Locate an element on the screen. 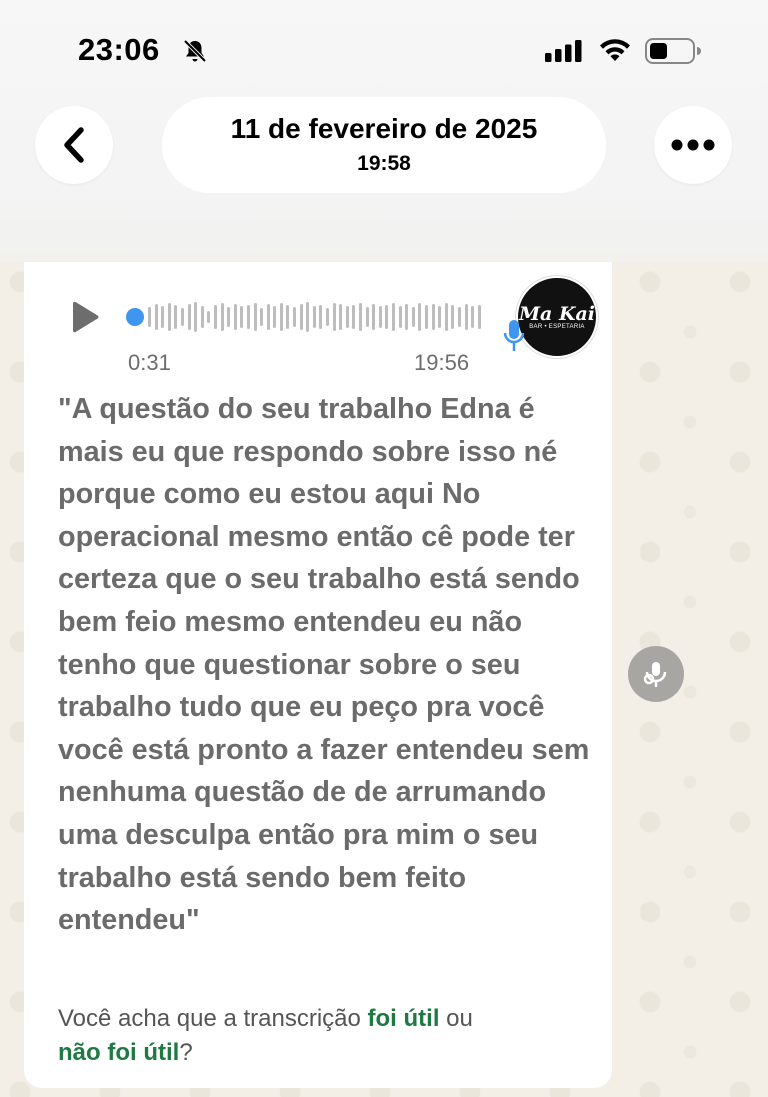  status-bar: 23:06 is located at coordinates (384, 50).